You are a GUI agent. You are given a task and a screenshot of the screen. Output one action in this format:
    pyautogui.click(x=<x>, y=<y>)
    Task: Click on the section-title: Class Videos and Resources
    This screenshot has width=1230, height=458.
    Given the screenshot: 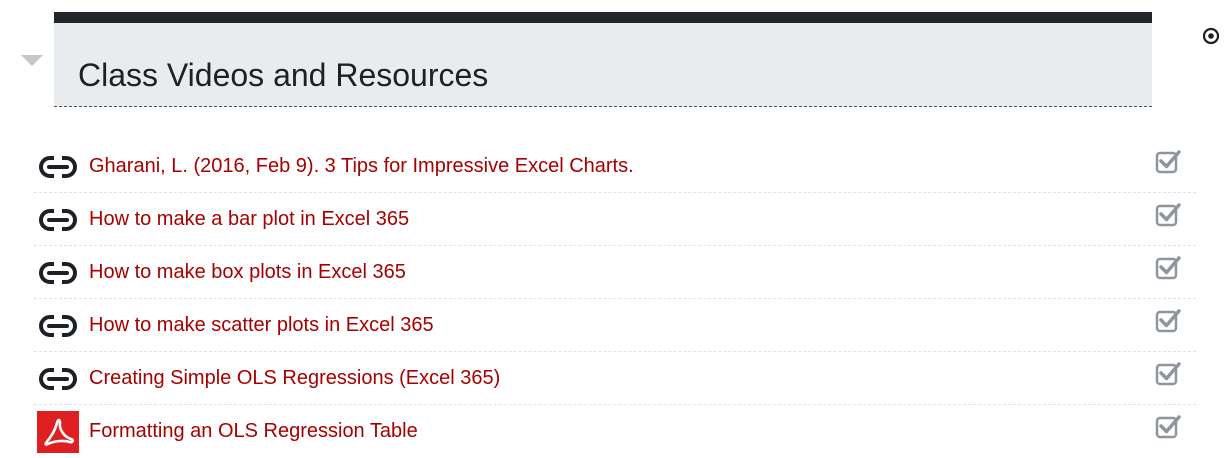 What is the action you would take?
    pyautogui.click(x=283, y=75)
    